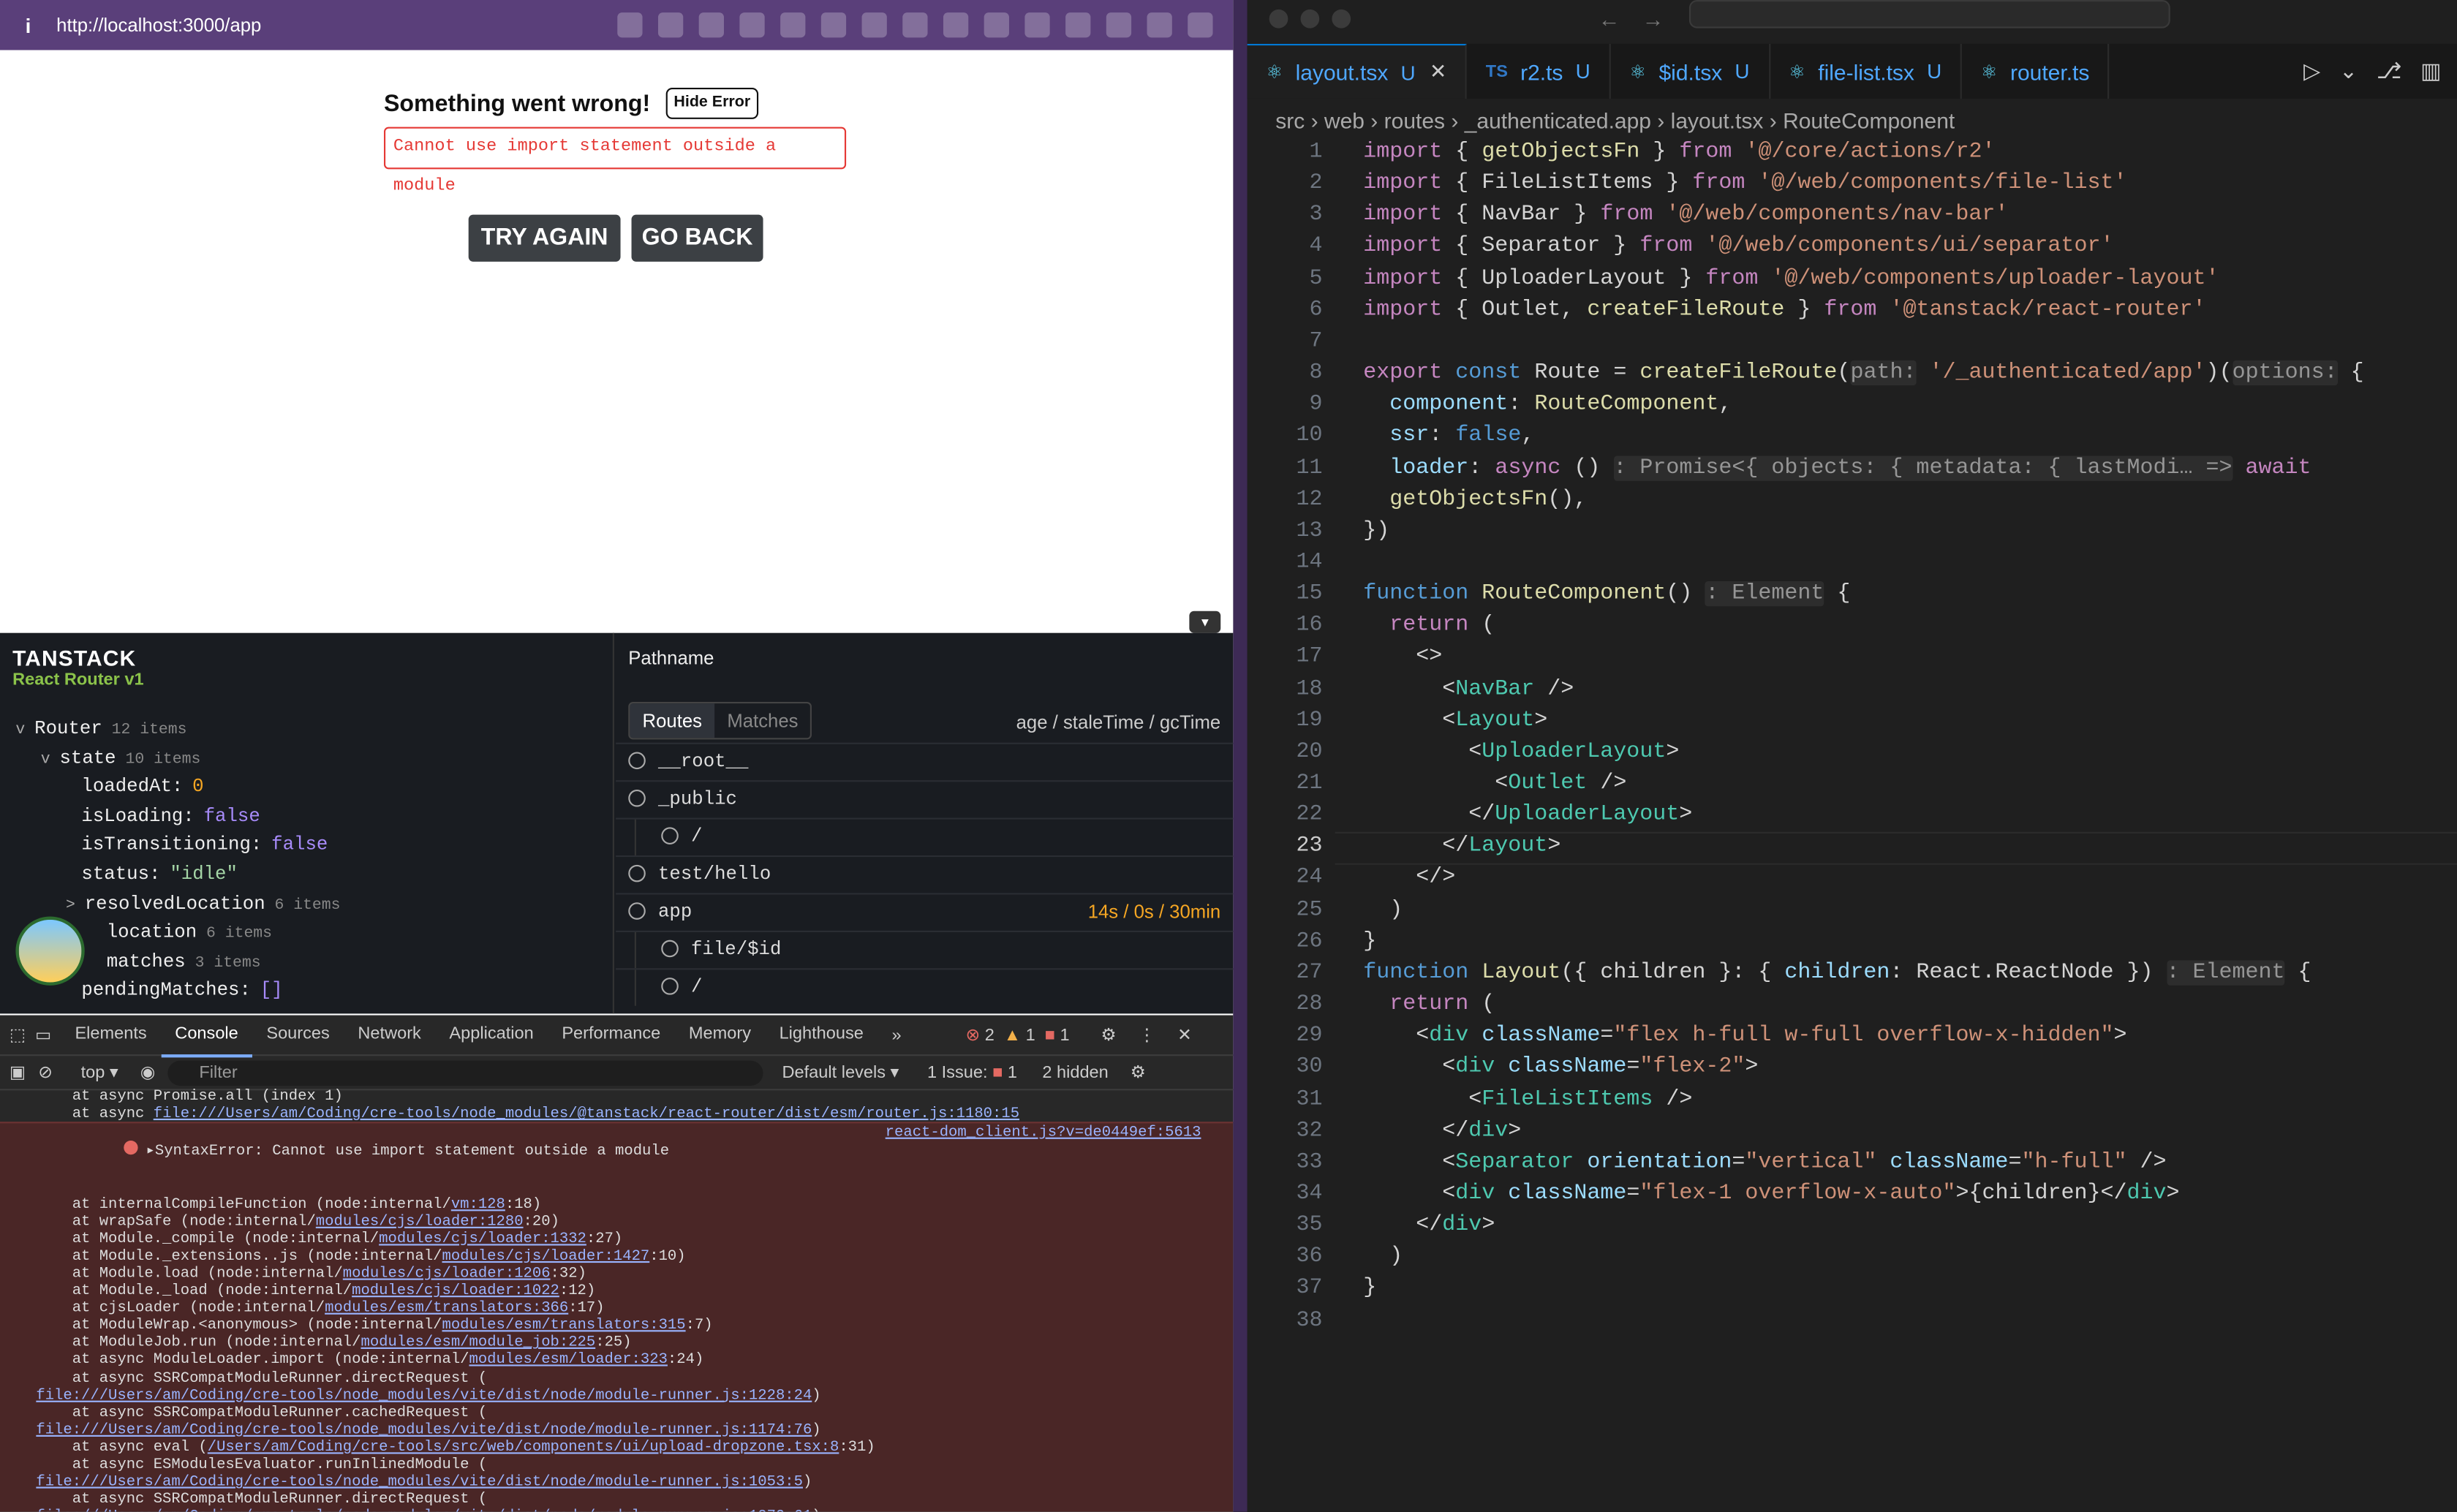 The width and height of the screenshot is (2457, 1512). Describe the element at coordinates (1290, 120) in the screenshot. I see `breadcrumb-item: src` at that location.